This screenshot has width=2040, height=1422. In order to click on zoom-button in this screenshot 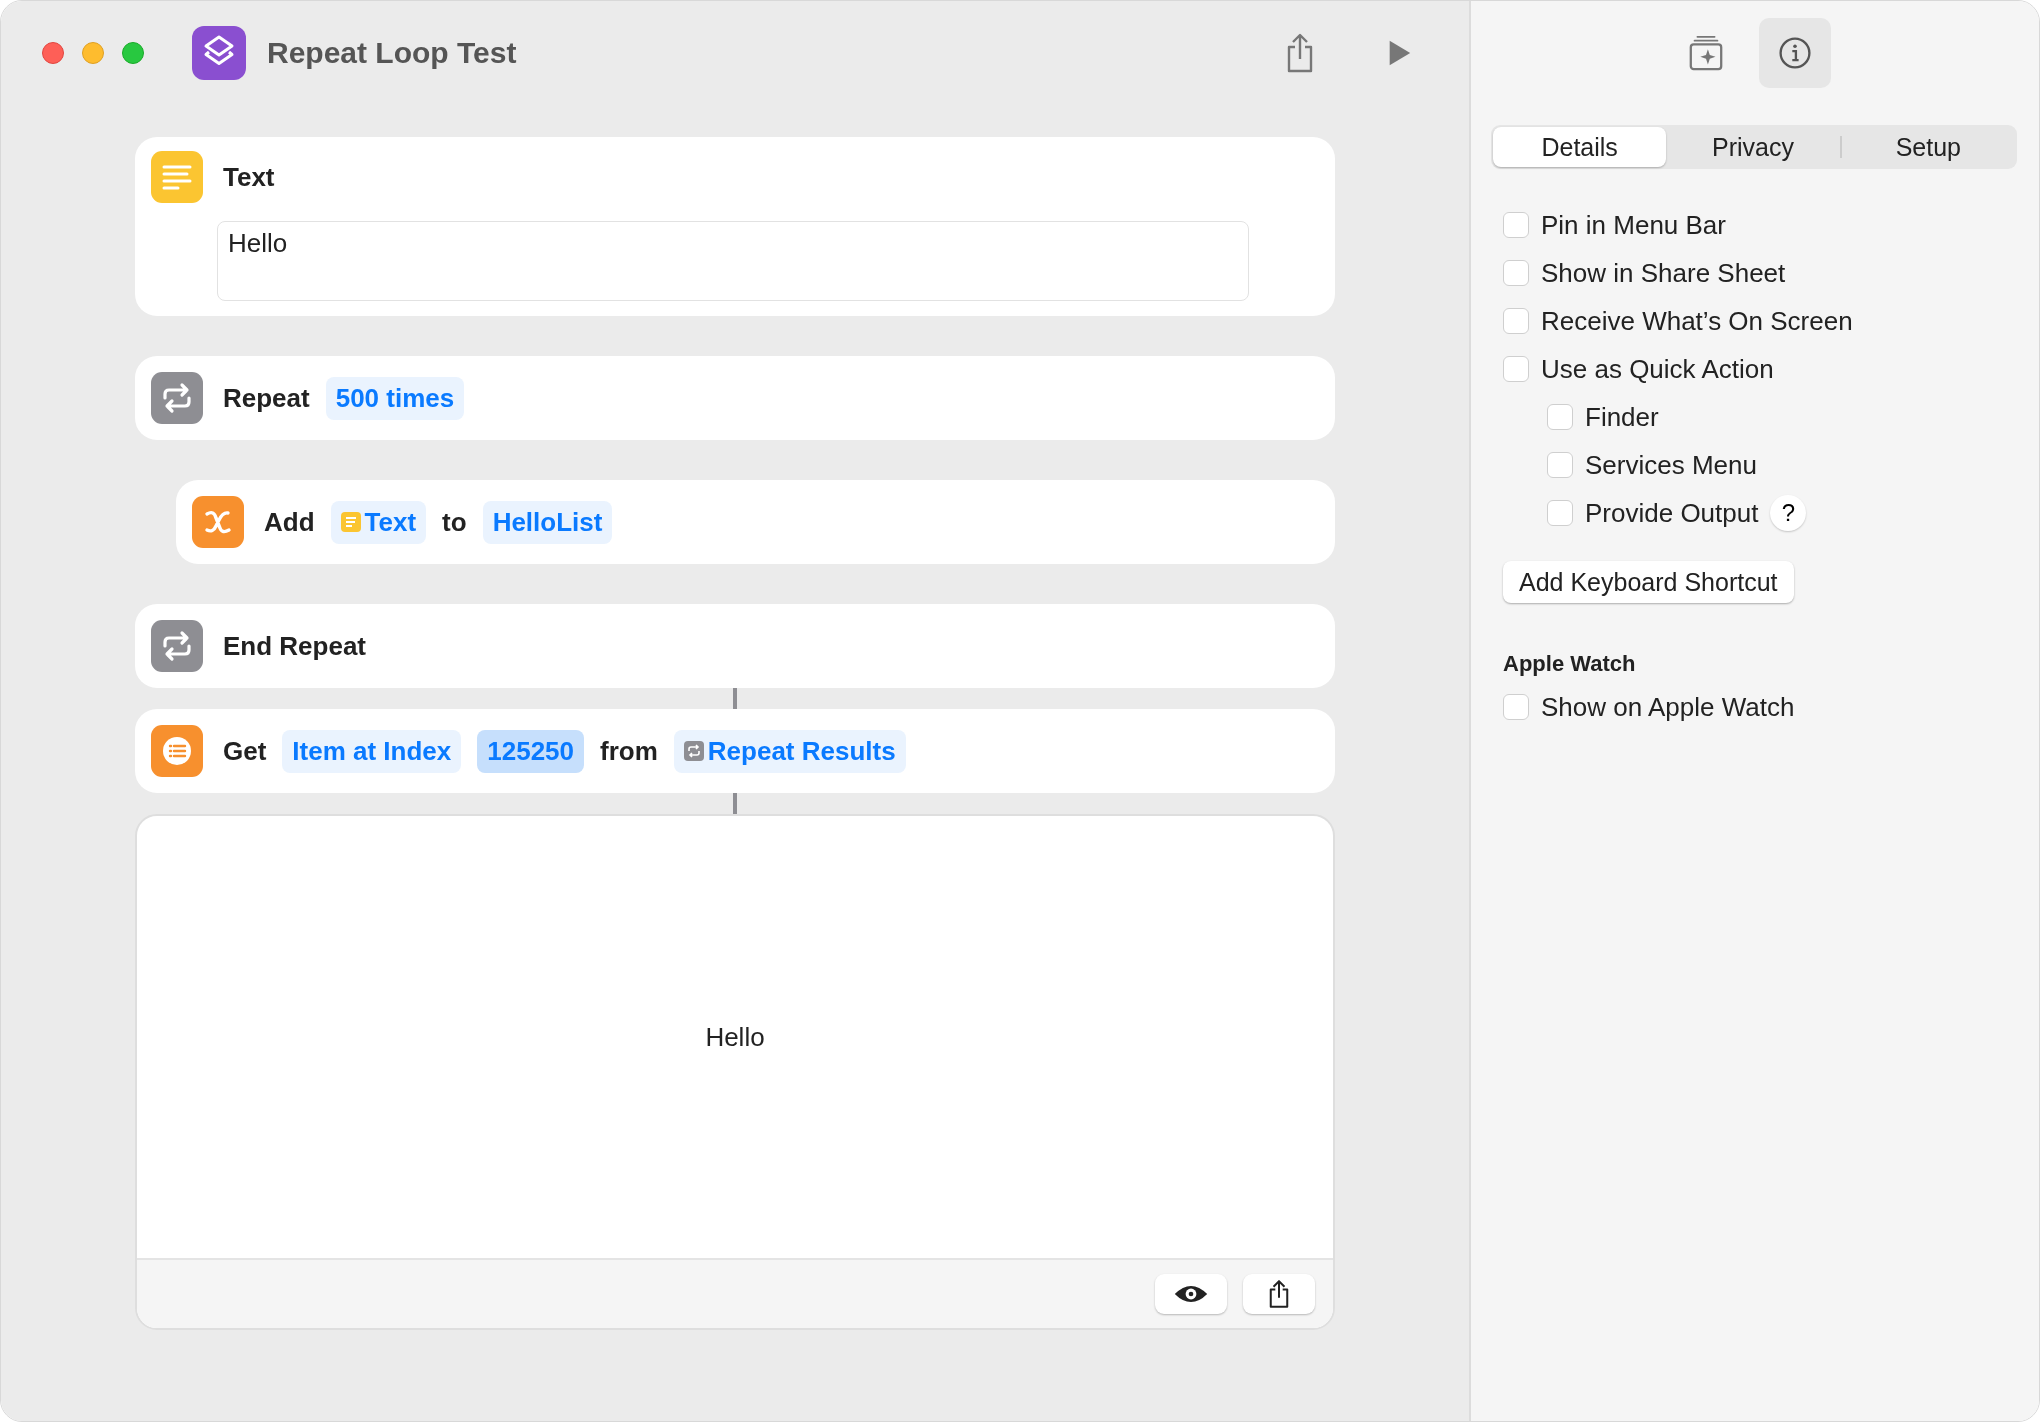, I will do `click(133, 53)`.